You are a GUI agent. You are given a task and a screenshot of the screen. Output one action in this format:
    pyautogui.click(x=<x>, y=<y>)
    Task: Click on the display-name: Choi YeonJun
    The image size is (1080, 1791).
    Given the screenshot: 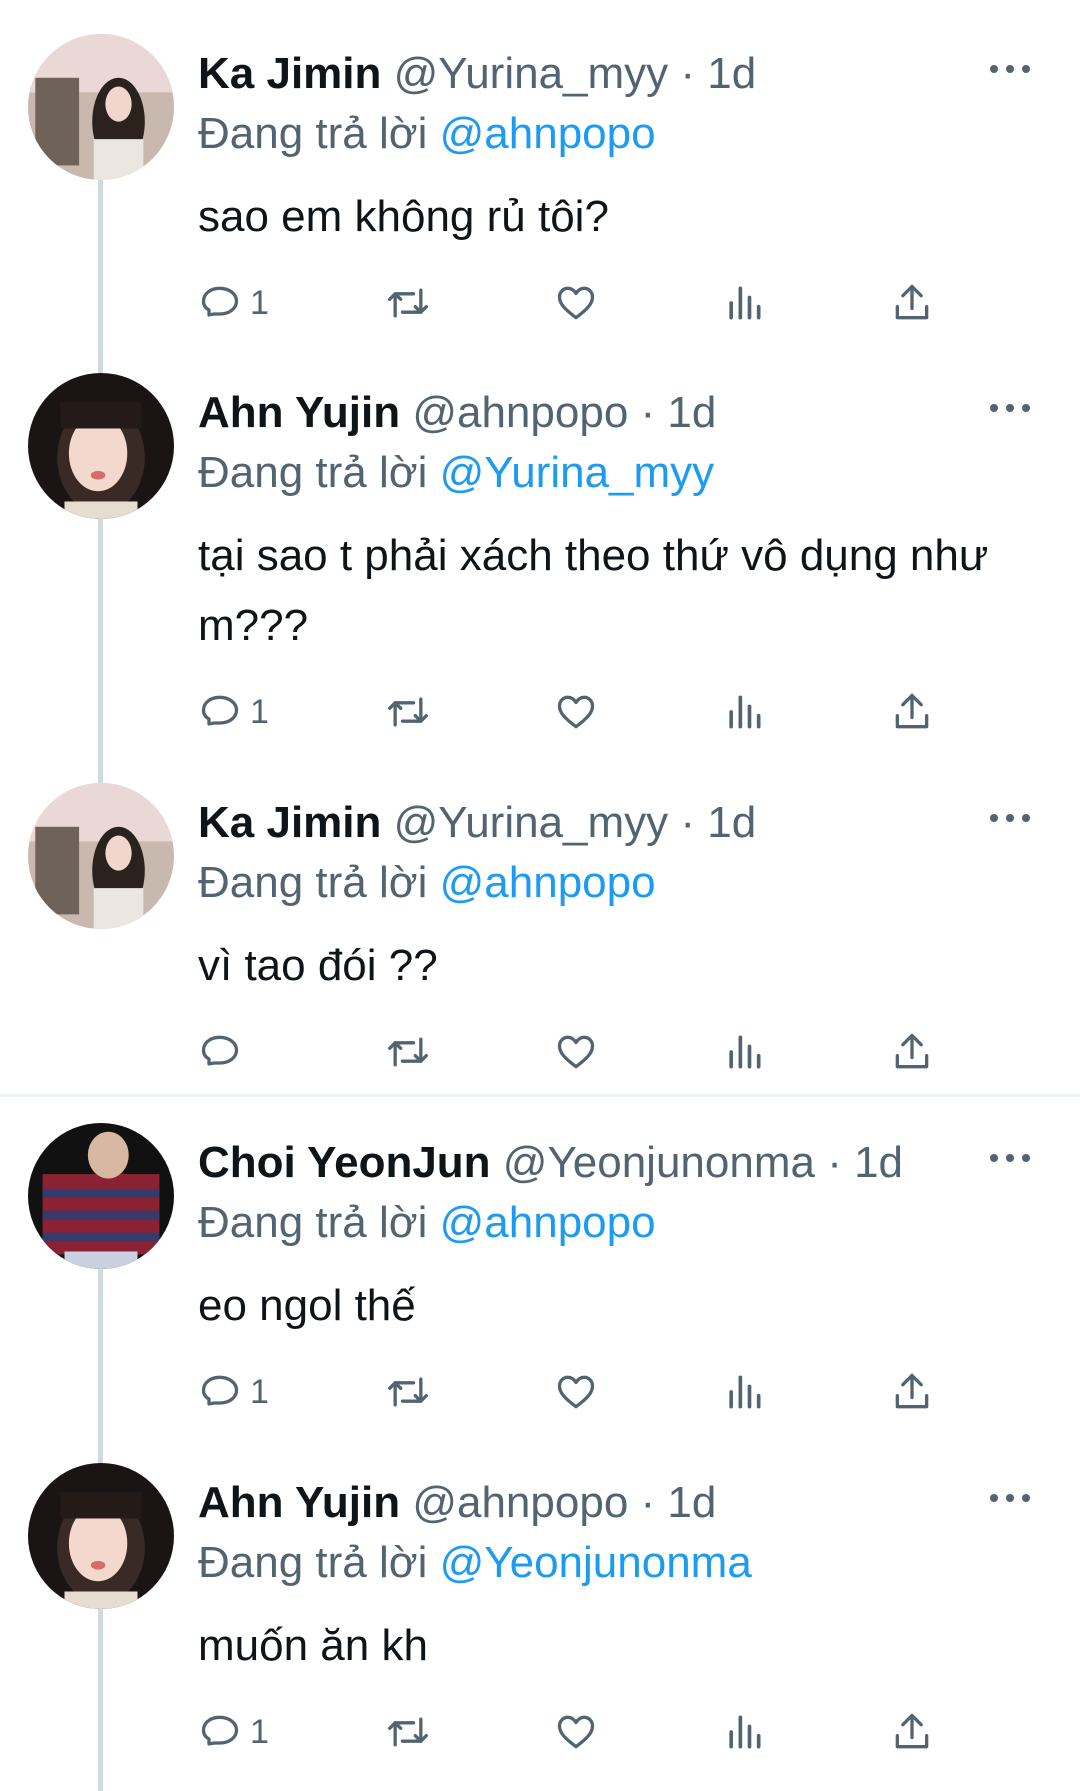 What is the action you would take?
    pyautogui.click(x=344, y=1162)
    